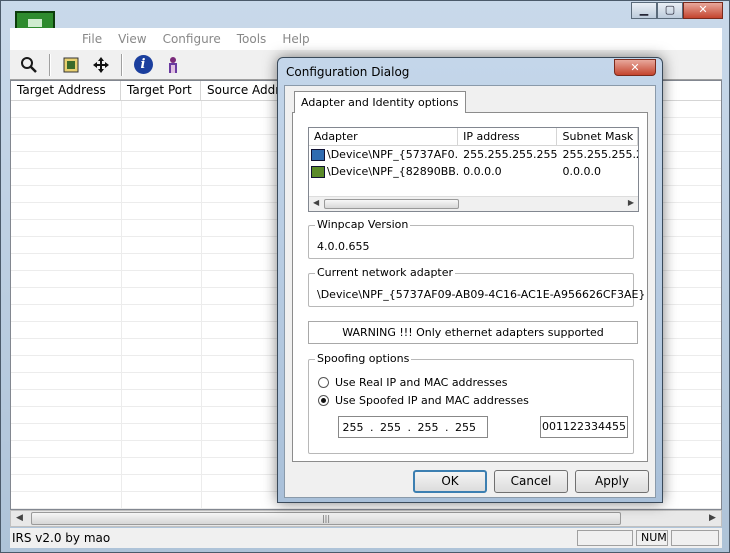 The height and width of the screenshot is (553, 730). I want to click on adapter-mask: 0.0.0.0, so click(581, 171).